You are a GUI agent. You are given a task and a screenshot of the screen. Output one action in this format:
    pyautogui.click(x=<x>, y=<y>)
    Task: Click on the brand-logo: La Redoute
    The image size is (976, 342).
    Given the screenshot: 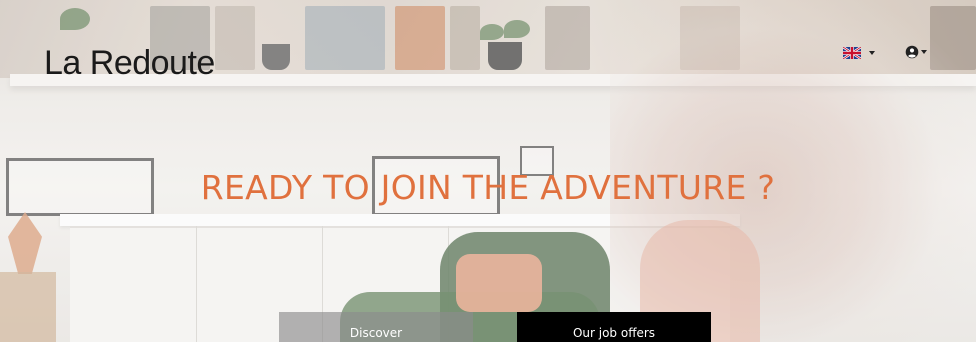 What is the action you would take?
    pyautogui.click(x=129, y=63)
    